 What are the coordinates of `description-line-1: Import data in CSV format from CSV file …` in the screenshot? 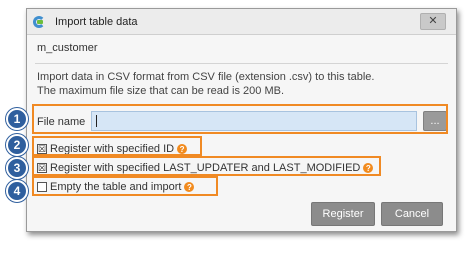 It's located at (206, 77).